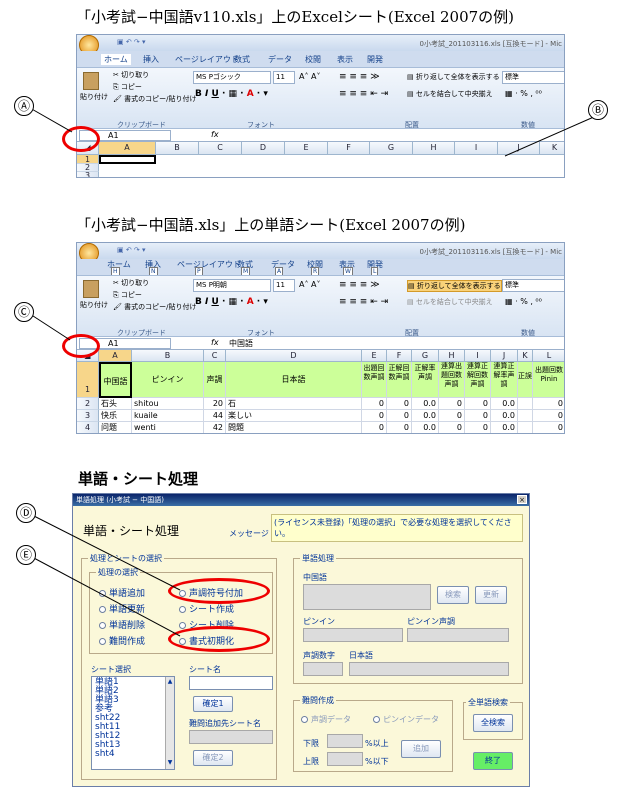 This screenshot has width=617, height=798. What do you see at coordinates (106, 596) in the screenshot?
I see `callout-line-e` at bounding box center [106, 596].